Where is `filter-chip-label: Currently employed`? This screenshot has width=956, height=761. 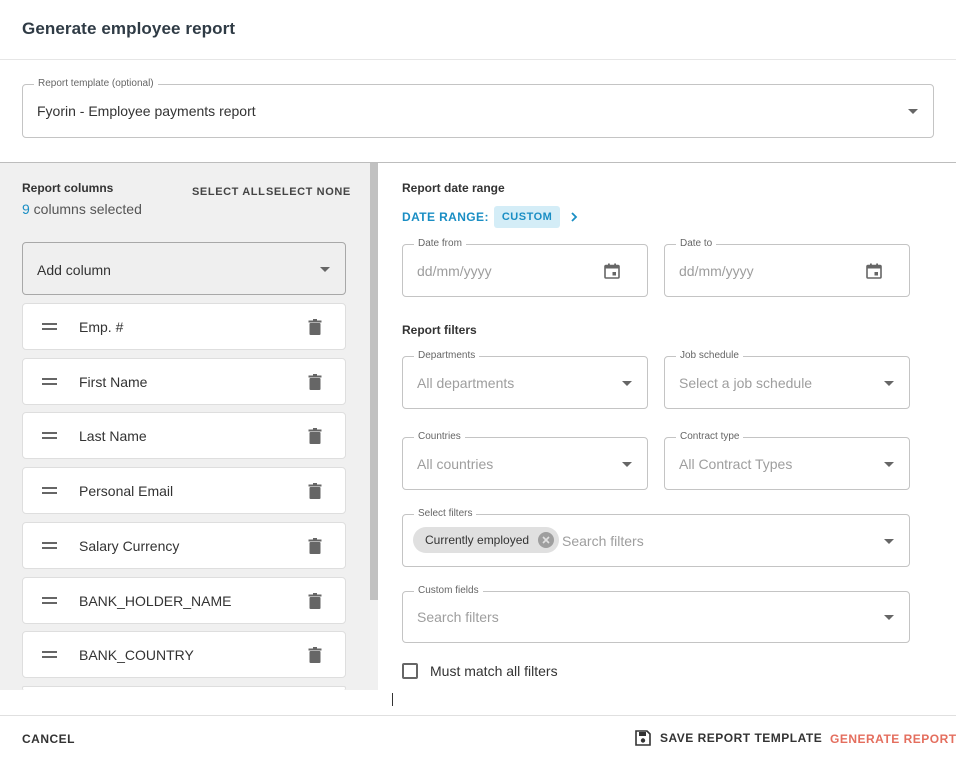 filter-chip-label: Currently employed is located at coordinates (477, 540).